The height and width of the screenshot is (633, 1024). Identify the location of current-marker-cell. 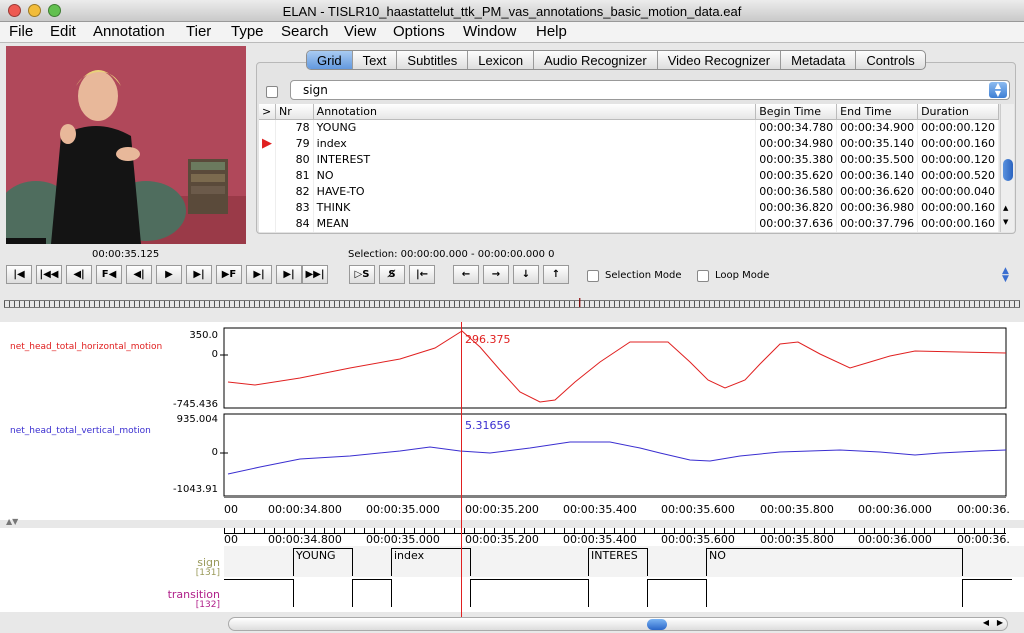
(267, 175).